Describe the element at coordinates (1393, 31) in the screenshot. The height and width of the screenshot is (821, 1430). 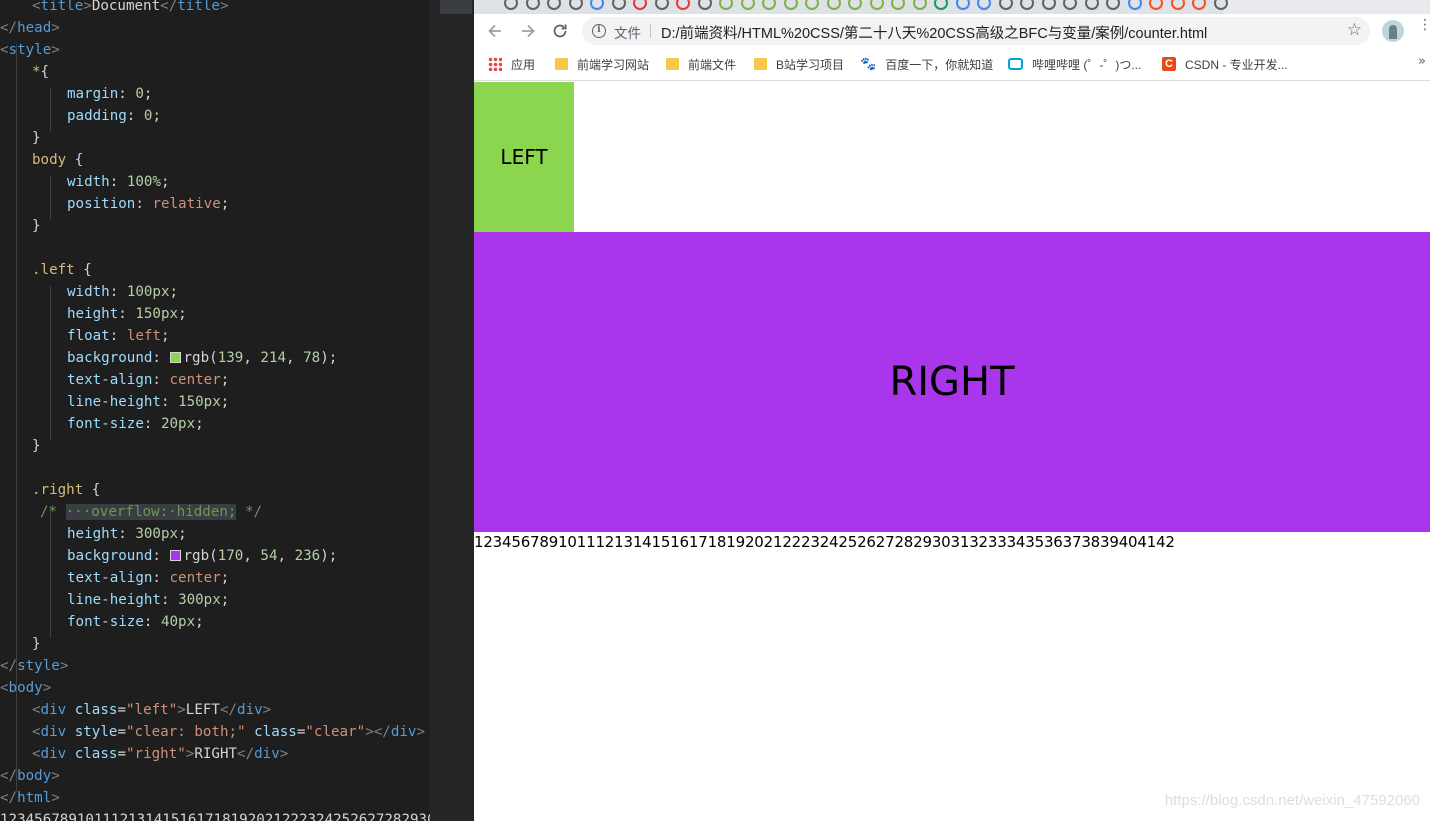
I see `profile-avatar` at that location.